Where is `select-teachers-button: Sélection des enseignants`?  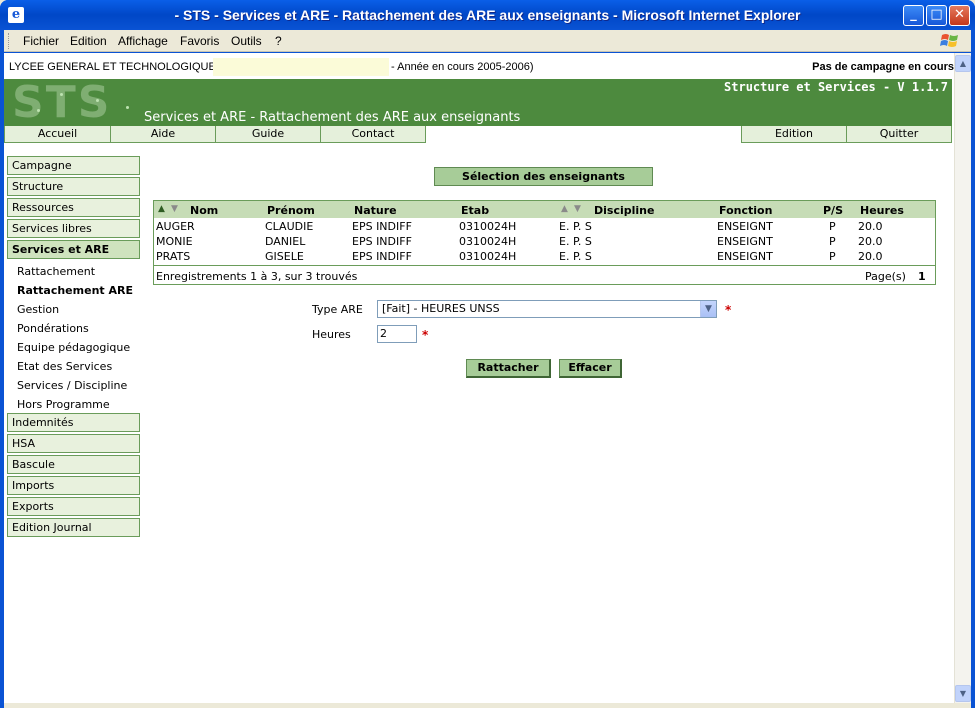
select-teachers-button: Sélection des enseignants is located at coordinates (543, 176).